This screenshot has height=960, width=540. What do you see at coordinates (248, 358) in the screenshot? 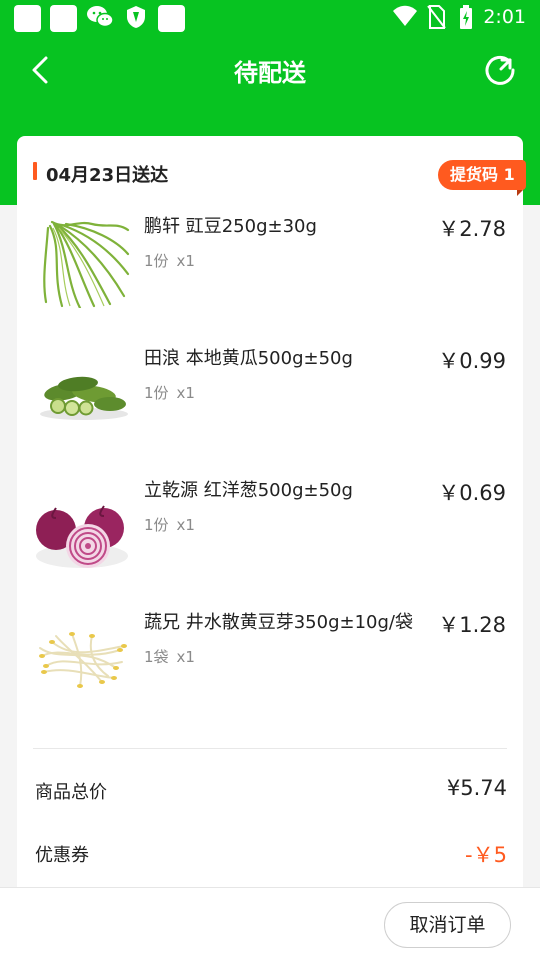
I see `item-name: 田浪 本地黄瓜500g±50g` at bounding box center [248, 358].